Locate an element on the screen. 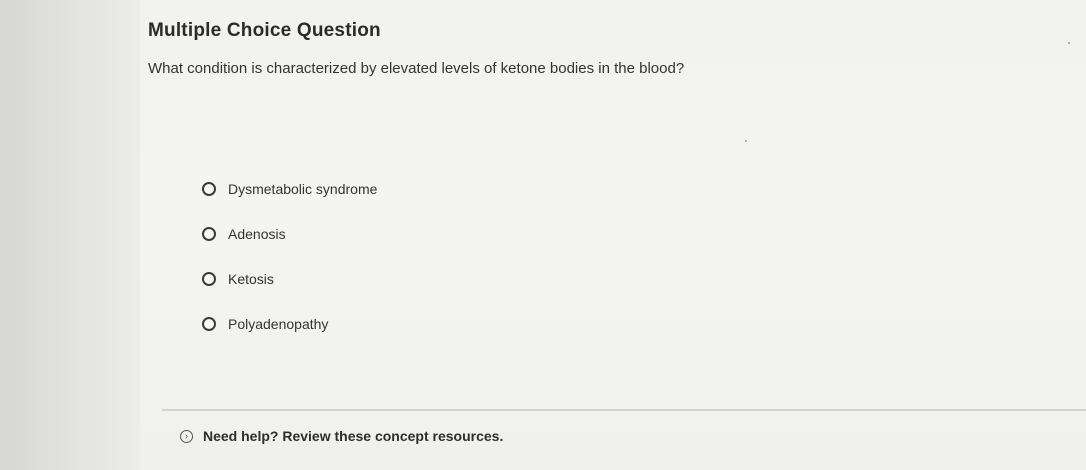  option-label: Ketosis is located at coordinates (251, 279).